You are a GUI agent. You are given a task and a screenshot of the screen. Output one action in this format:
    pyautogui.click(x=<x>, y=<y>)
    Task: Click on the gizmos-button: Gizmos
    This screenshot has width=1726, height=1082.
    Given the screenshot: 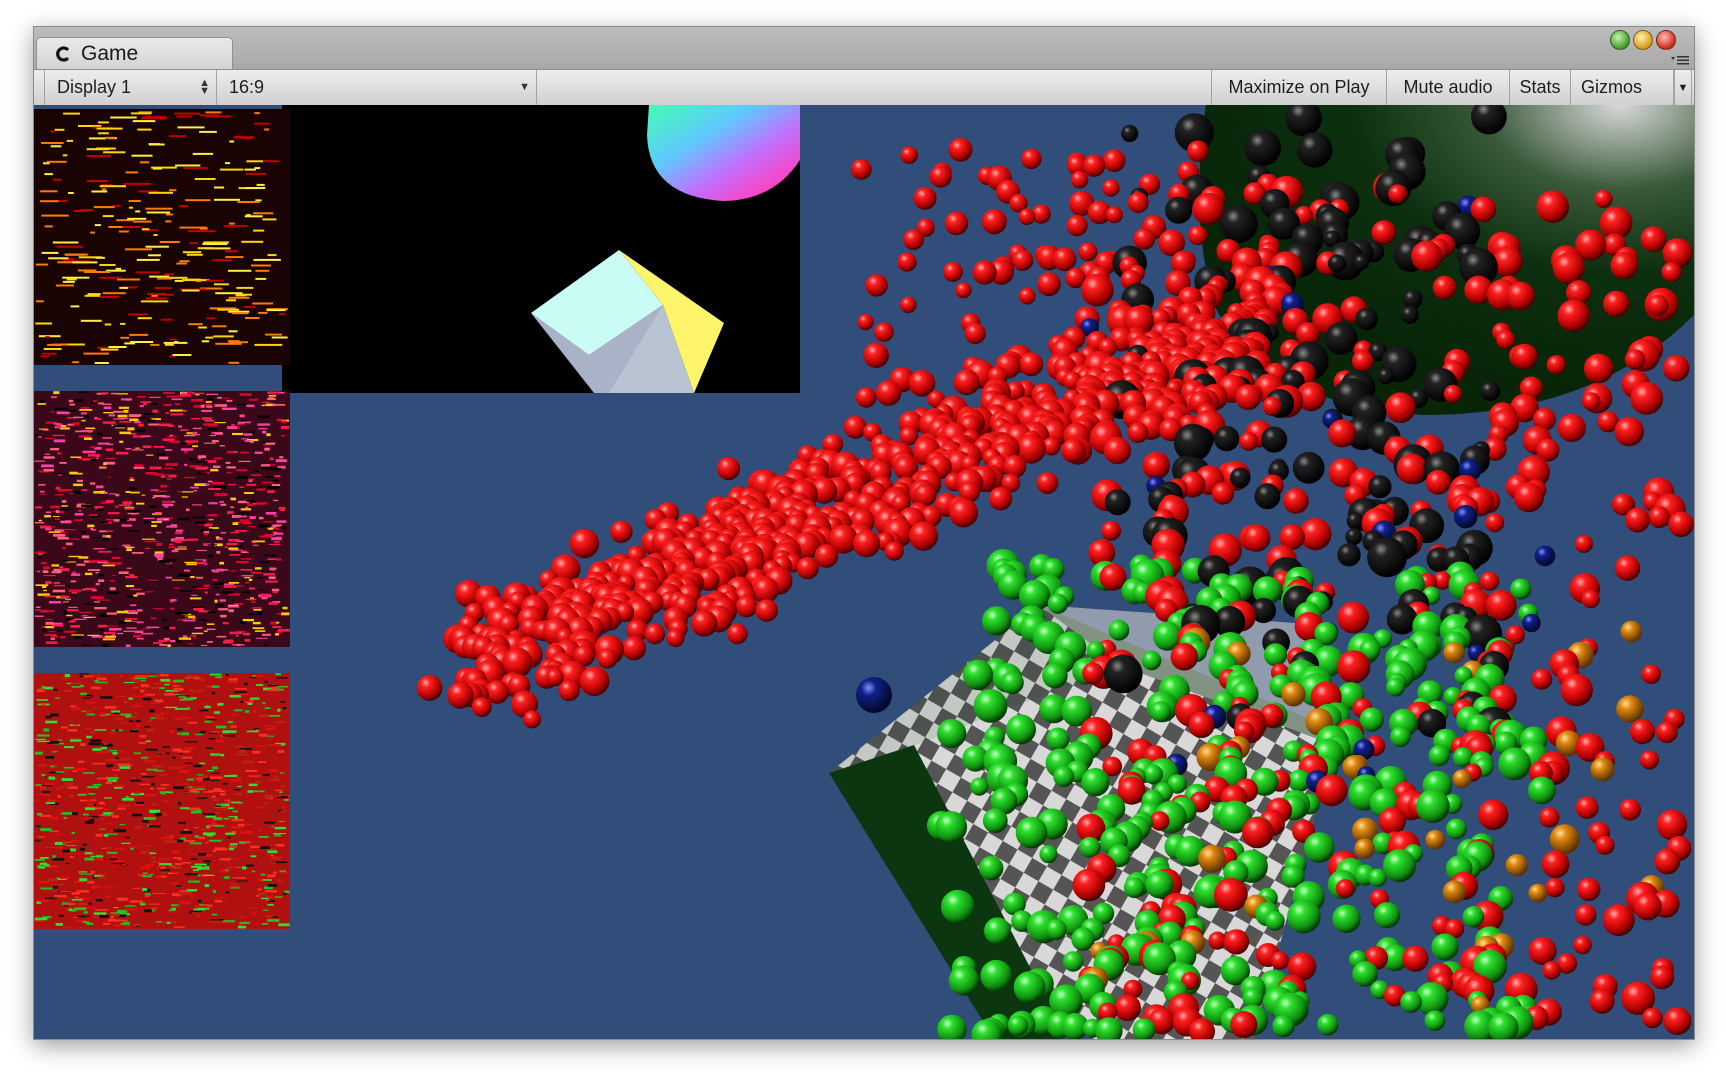 What is the action you would take?
    pyautogui.click(x=1622, y=87)
    